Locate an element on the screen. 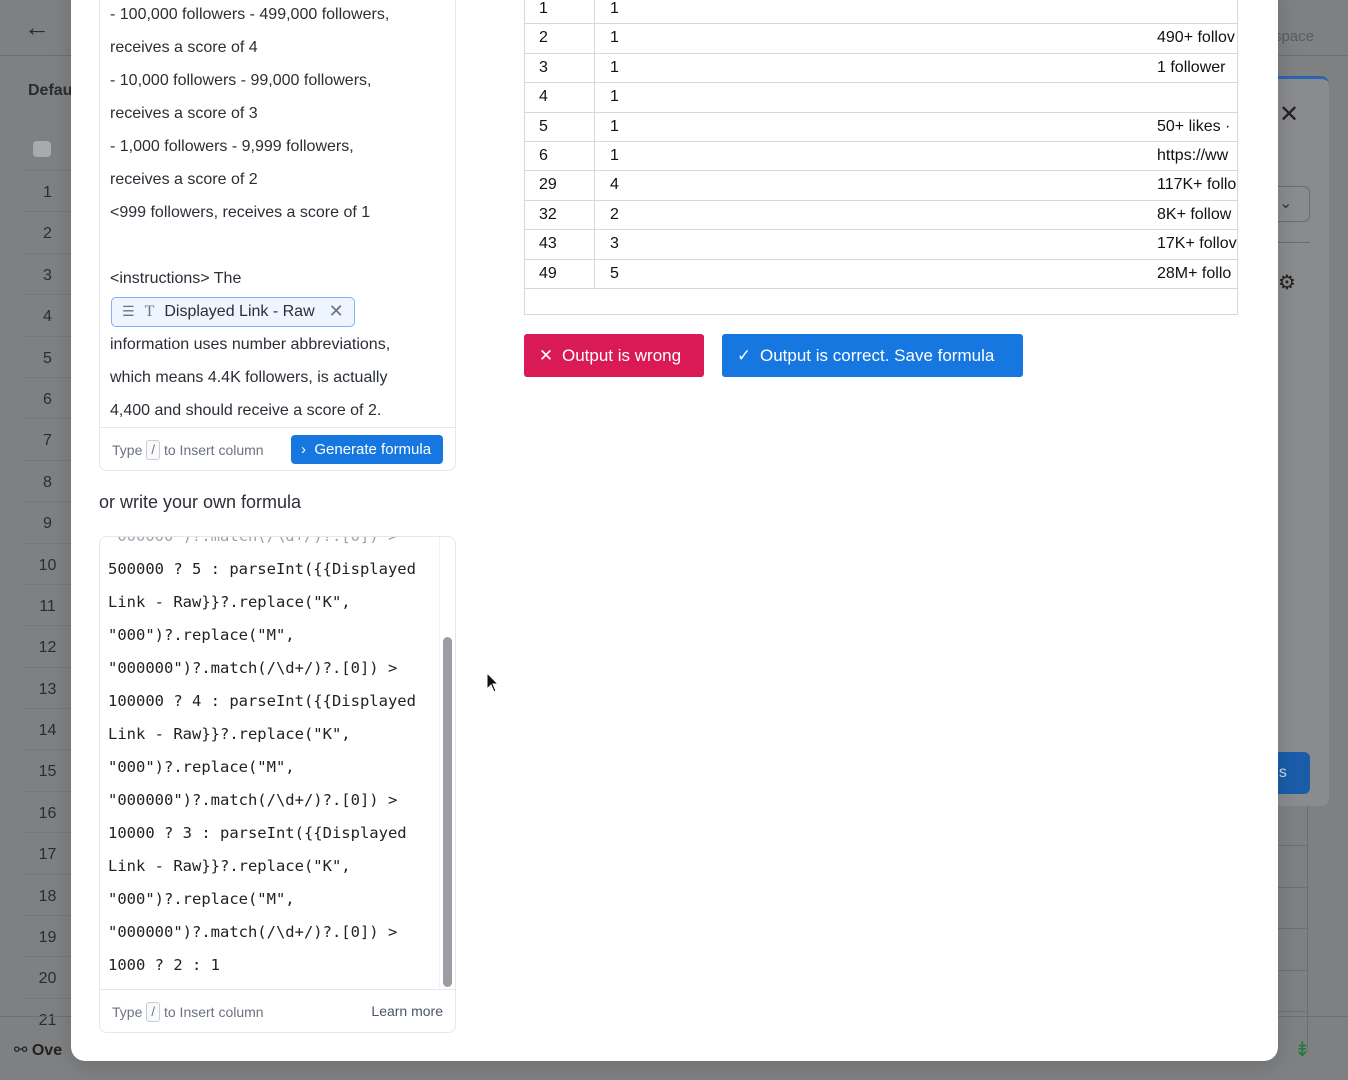 Image resolution: width=1348 pixels, height=1080 pixels. table-row: 43 3 17K+ follov is located at coordinates (881, 245).